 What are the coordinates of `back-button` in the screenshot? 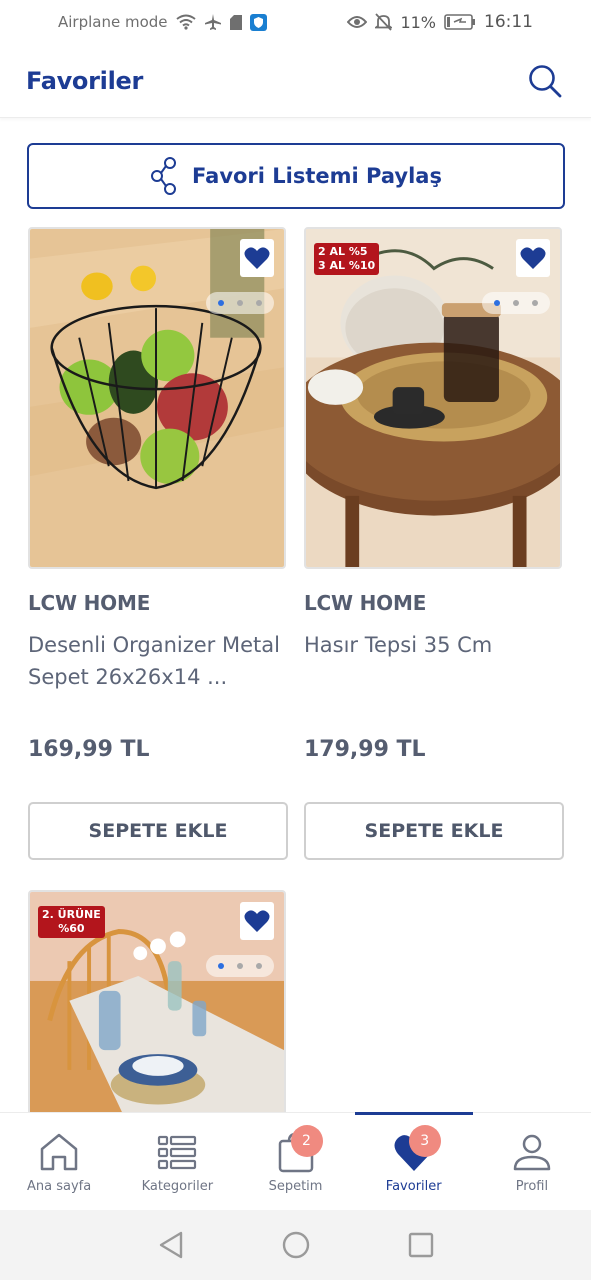 It's located at (171, 1245).